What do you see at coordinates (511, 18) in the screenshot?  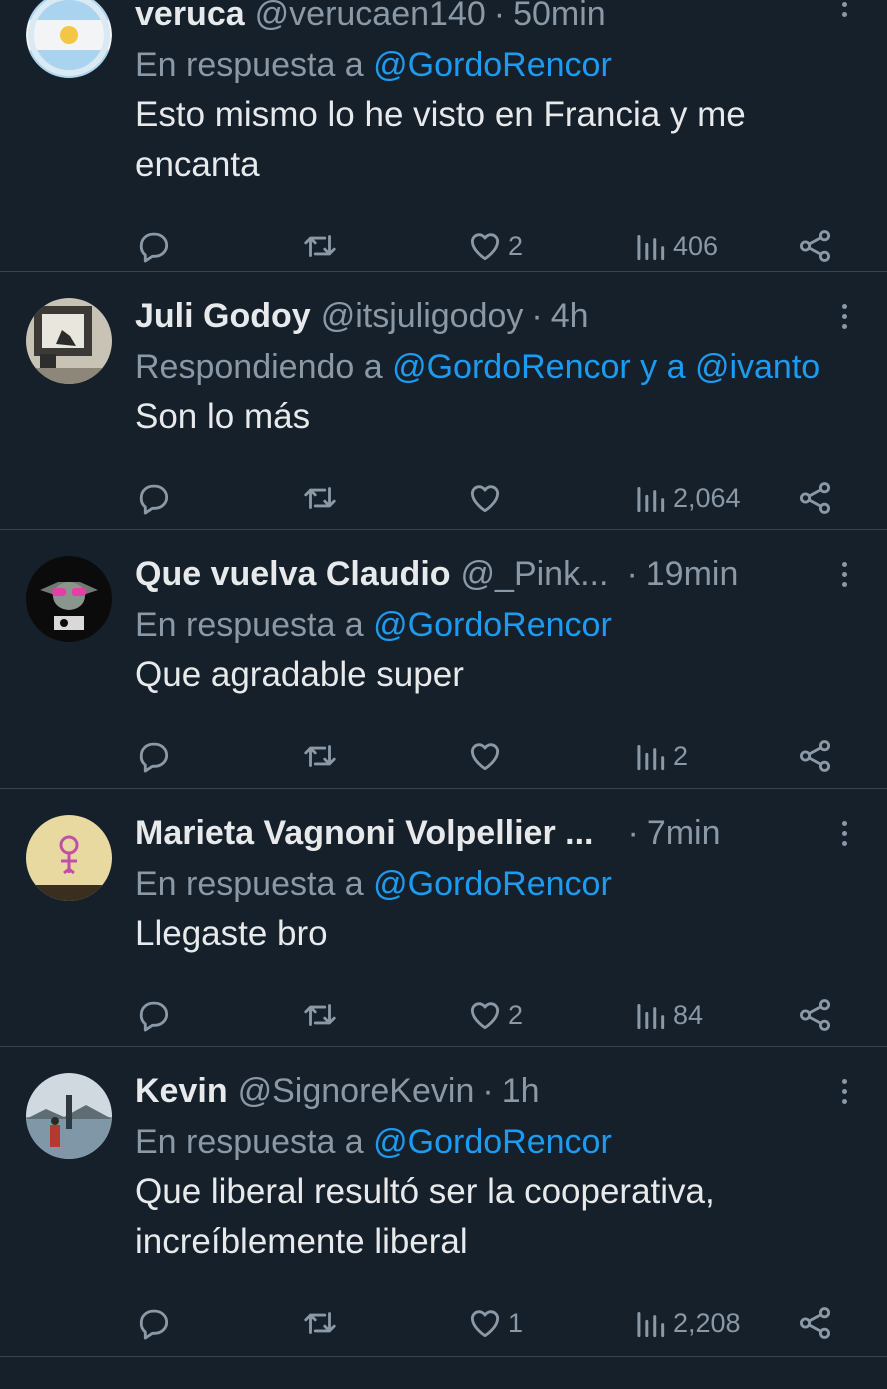 I see `reply-header: veruca @verucaen140 · 50min` at bounding box center [511, 18].